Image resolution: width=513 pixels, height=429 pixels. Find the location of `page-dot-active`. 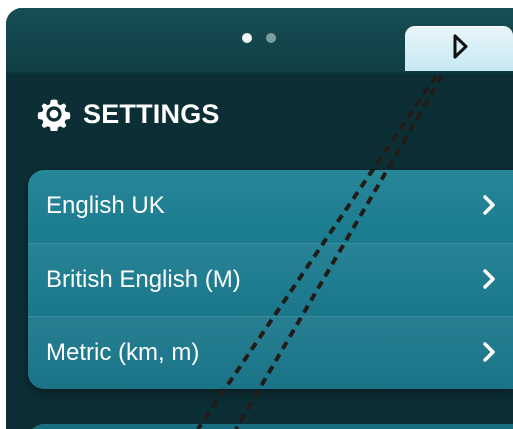

page-dot-active is located at coordinates (247, 38).